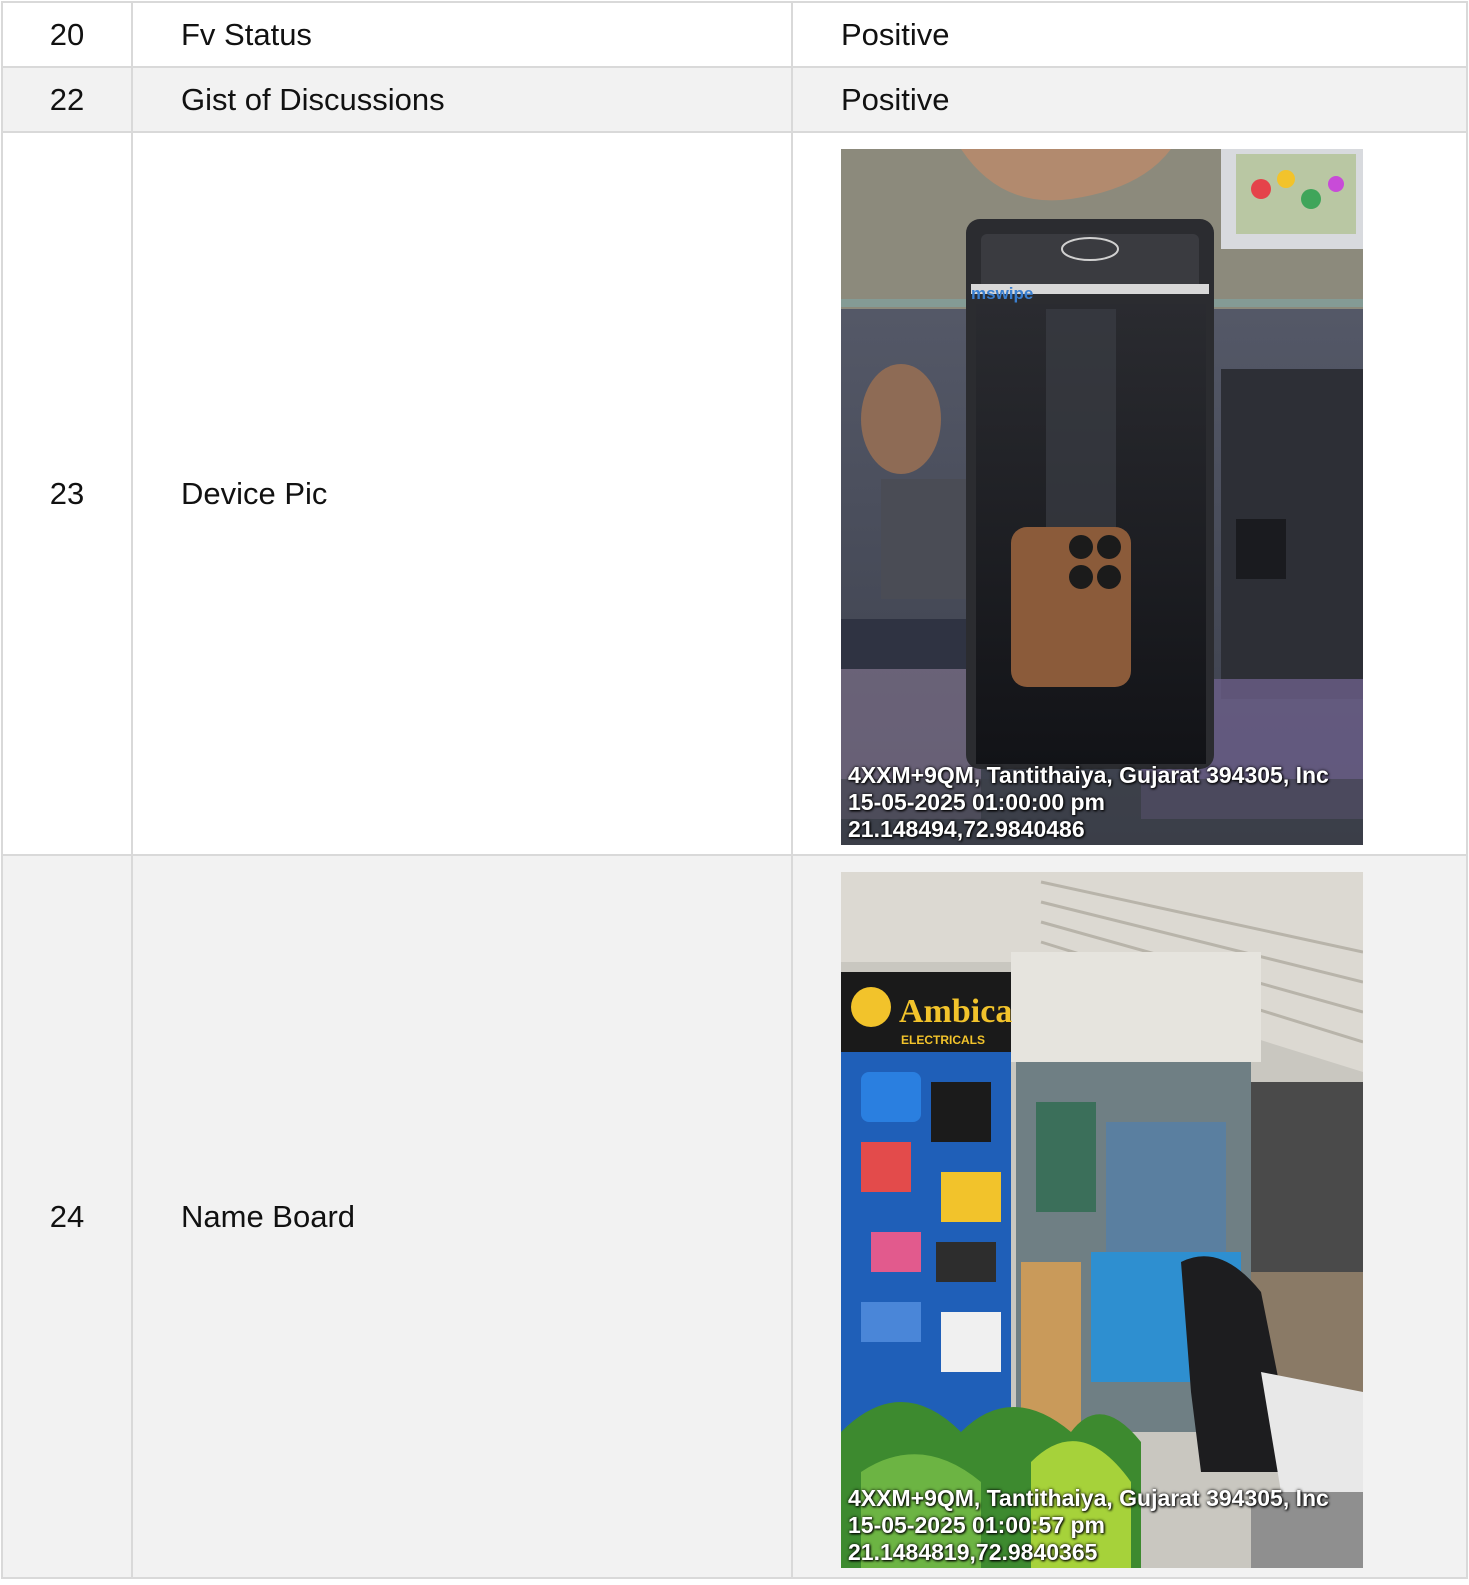 This screenshot has height=1585, width=1469. What do you see at coordinates (973, 1552) in the screenshot?
I see `geotag-coords: 21.1484819,72.9840365` at bounding box center [973, 1552].